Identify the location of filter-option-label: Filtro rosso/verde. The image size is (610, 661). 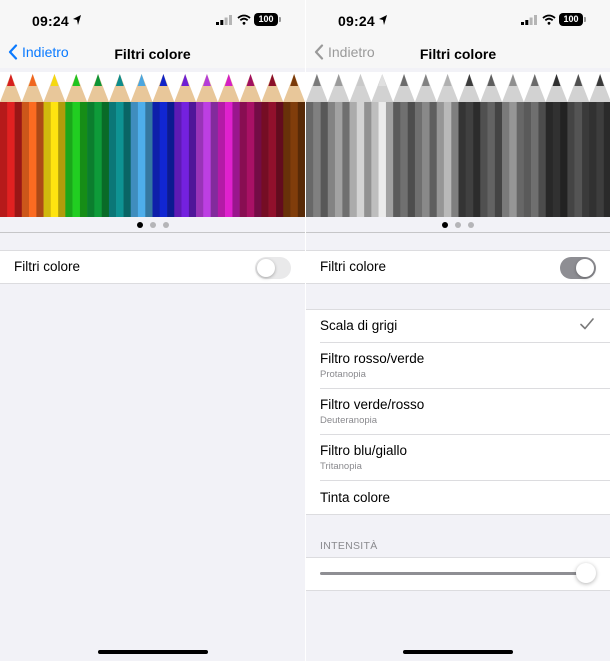
(372, 358).